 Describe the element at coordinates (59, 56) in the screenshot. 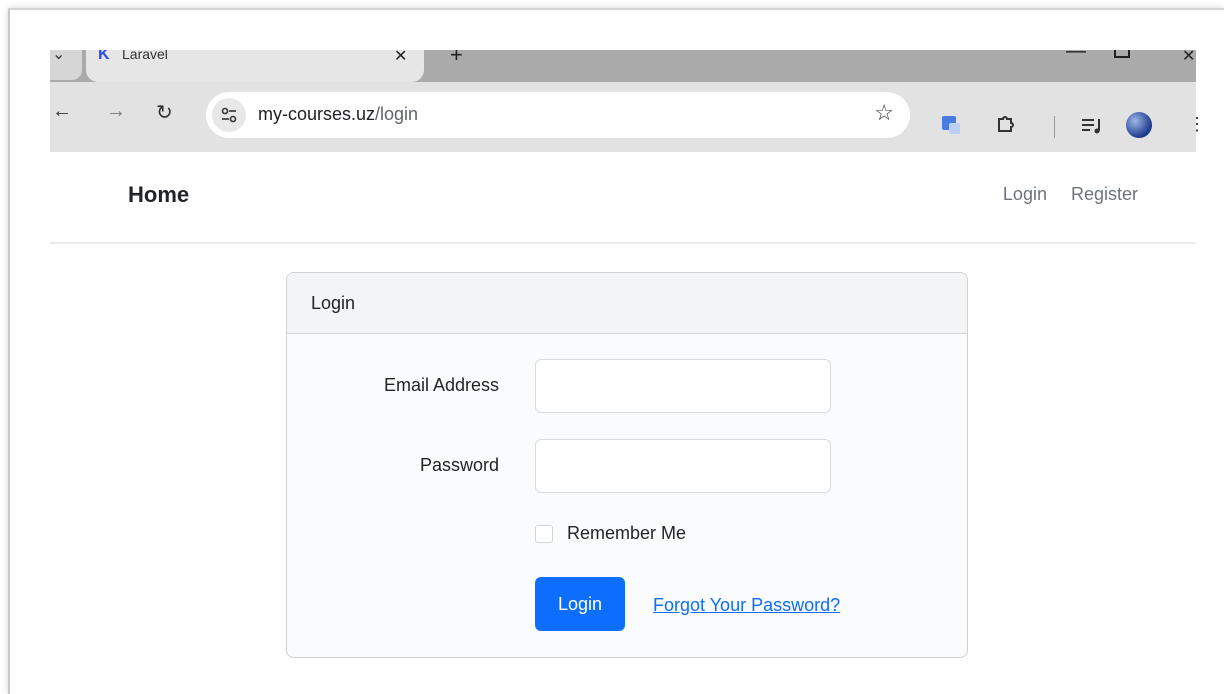

I see `chevron-down-icon: ⌄` at that location.